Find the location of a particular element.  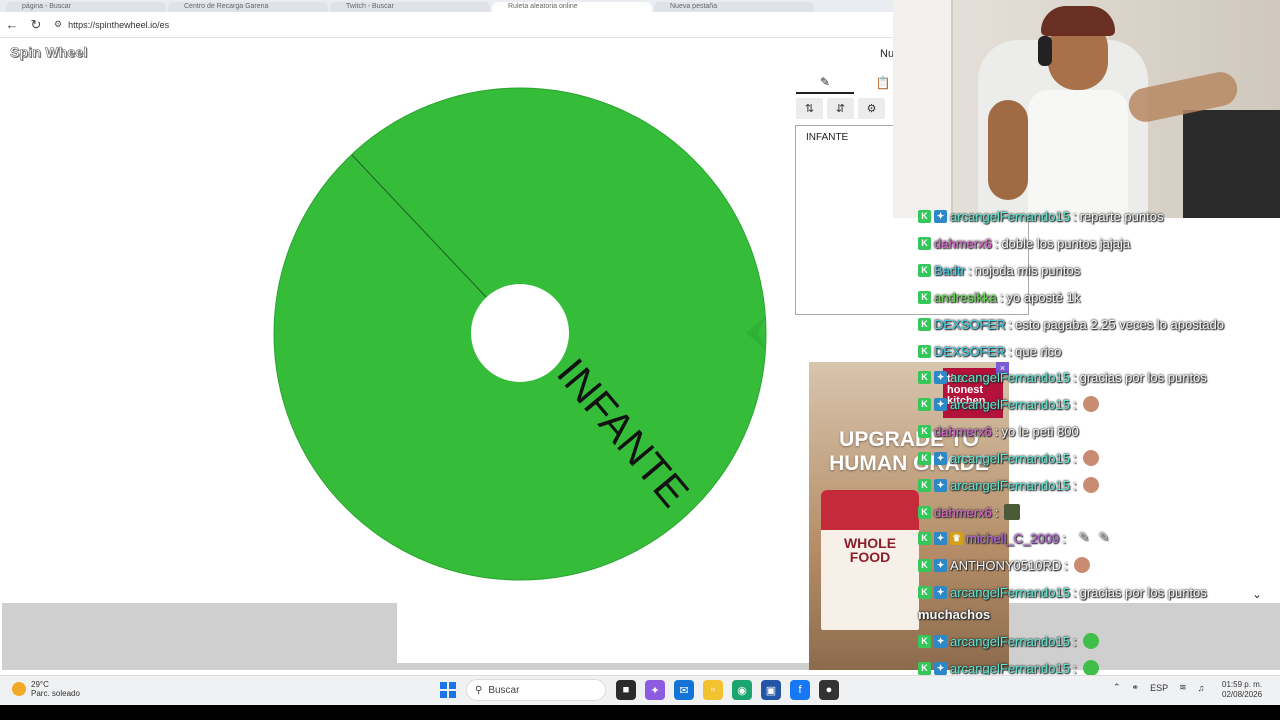

obs-icon: ● is located at coordinates (829, 690).